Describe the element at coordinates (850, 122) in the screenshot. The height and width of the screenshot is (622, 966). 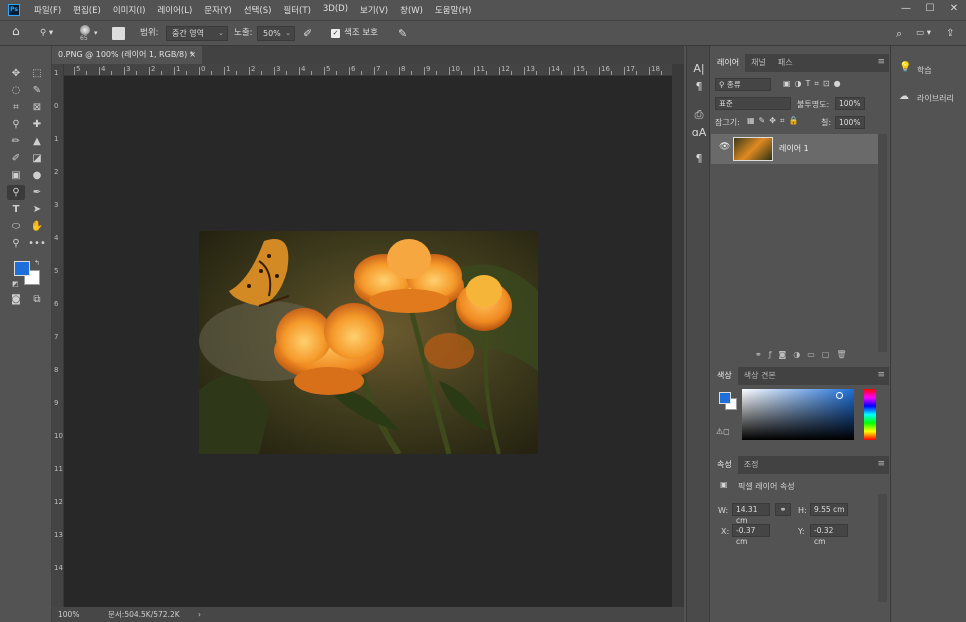
I see `fill-field: 100%` at that location.